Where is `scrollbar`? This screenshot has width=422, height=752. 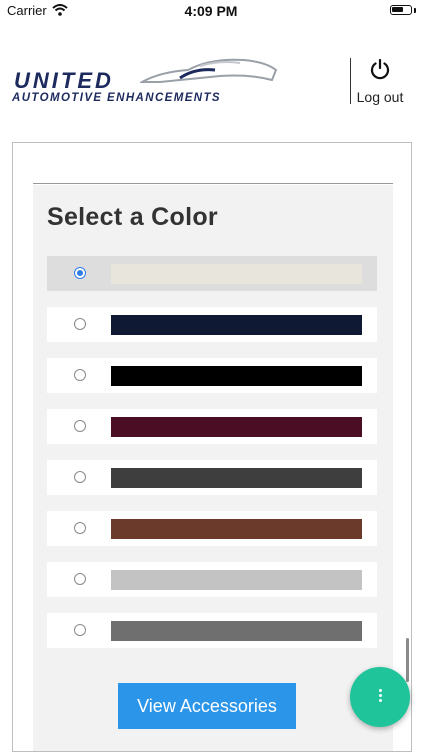 scrollbar is located at coordinates (407, 660).